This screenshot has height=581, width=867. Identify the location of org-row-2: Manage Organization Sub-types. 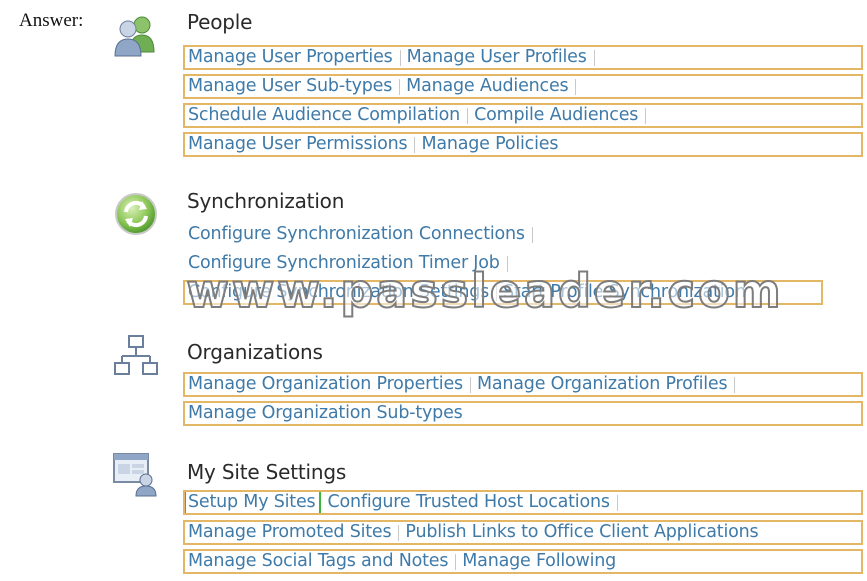
(523, 413).